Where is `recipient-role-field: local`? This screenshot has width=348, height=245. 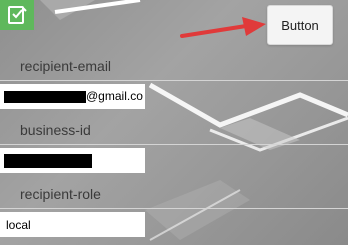
recipient-role-field: local is located at coordinates (72, 224).